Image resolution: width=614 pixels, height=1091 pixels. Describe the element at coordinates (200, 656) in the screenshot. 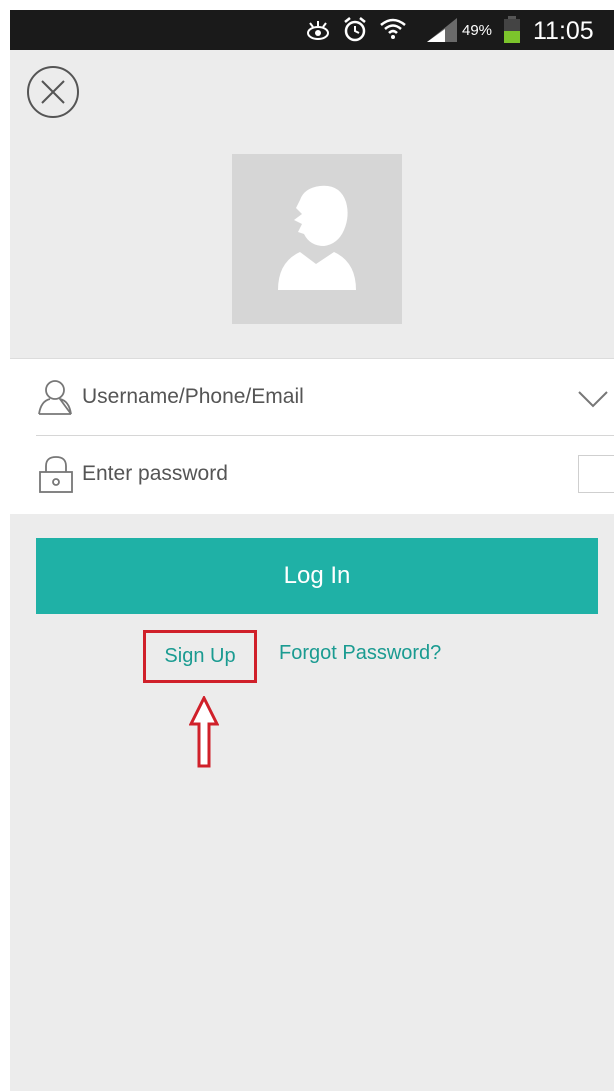

I see `signup-link: Sign Up` at that location.